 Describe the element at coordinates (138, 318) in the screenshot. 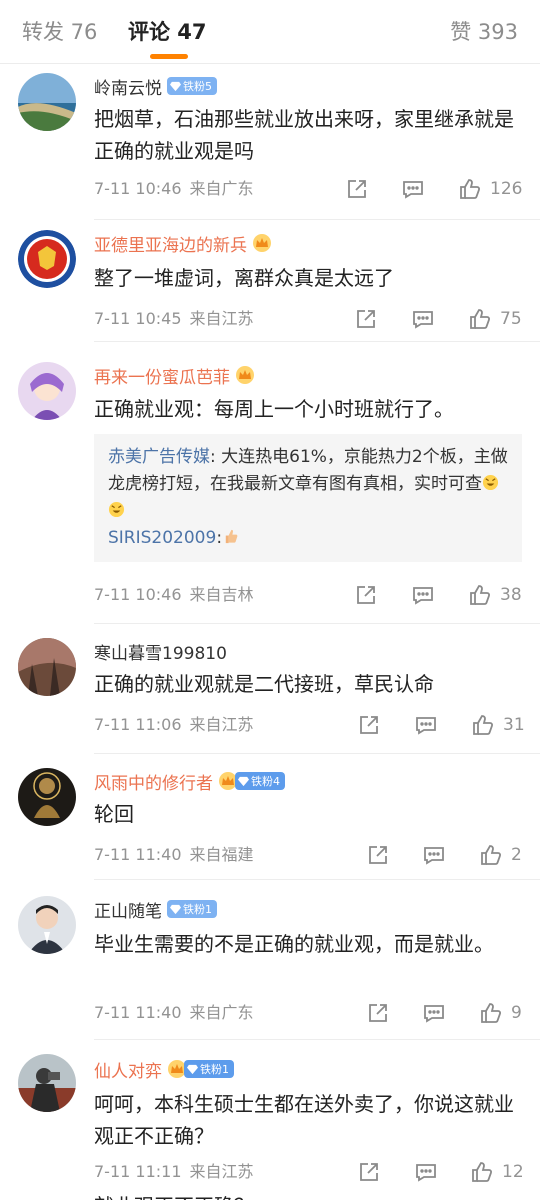

I see `comment-time: 7-11 10:45` at that location.